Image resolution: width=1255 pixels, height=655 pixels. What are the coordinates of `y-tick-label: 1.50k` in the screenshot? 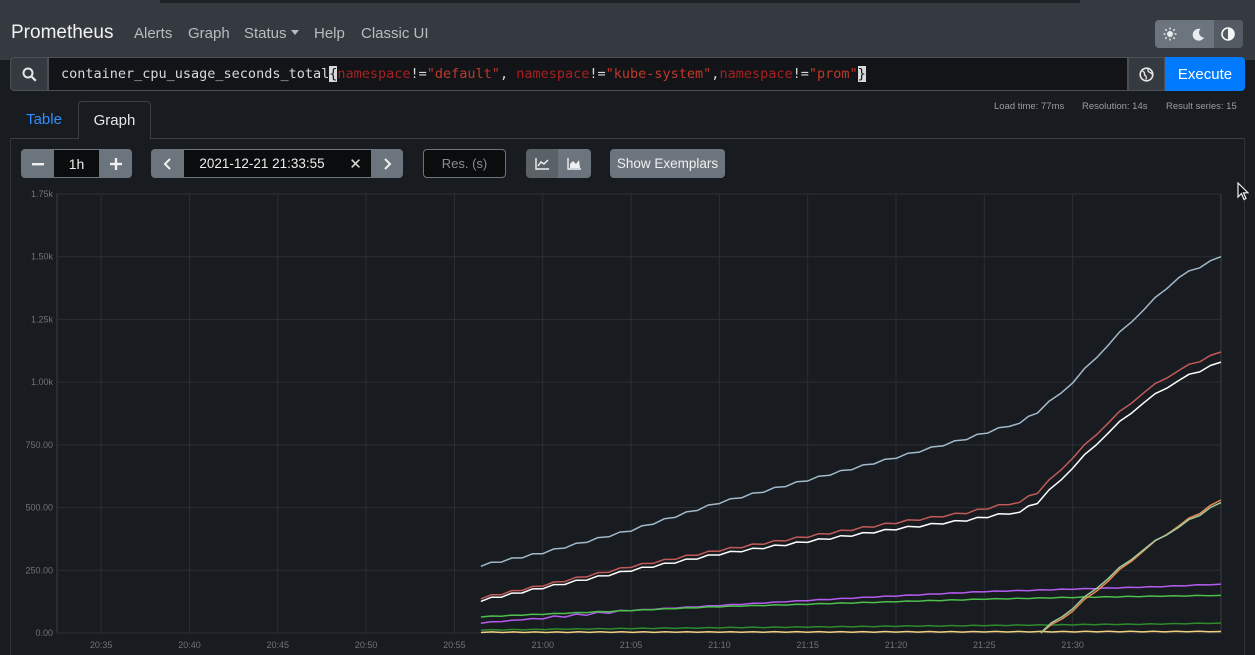 It's located at (42, 257).